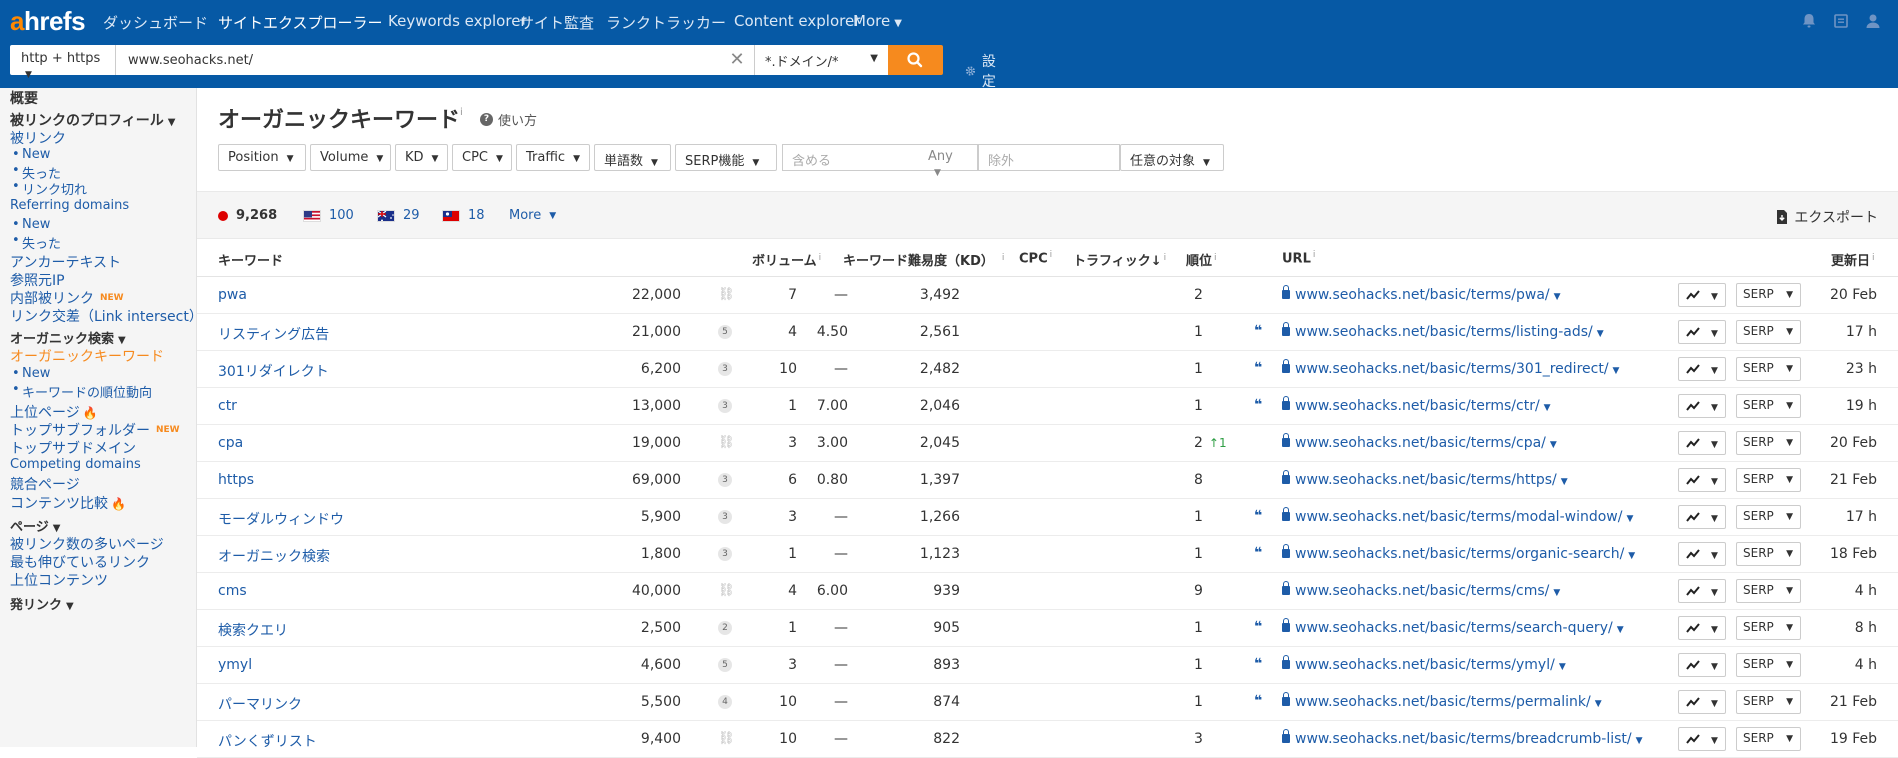  Describe the element at coordinates (1419, 442) in the screenshot. I see `url-link: www.seohacks.net/basic/terms/cpa/▼` at that location.